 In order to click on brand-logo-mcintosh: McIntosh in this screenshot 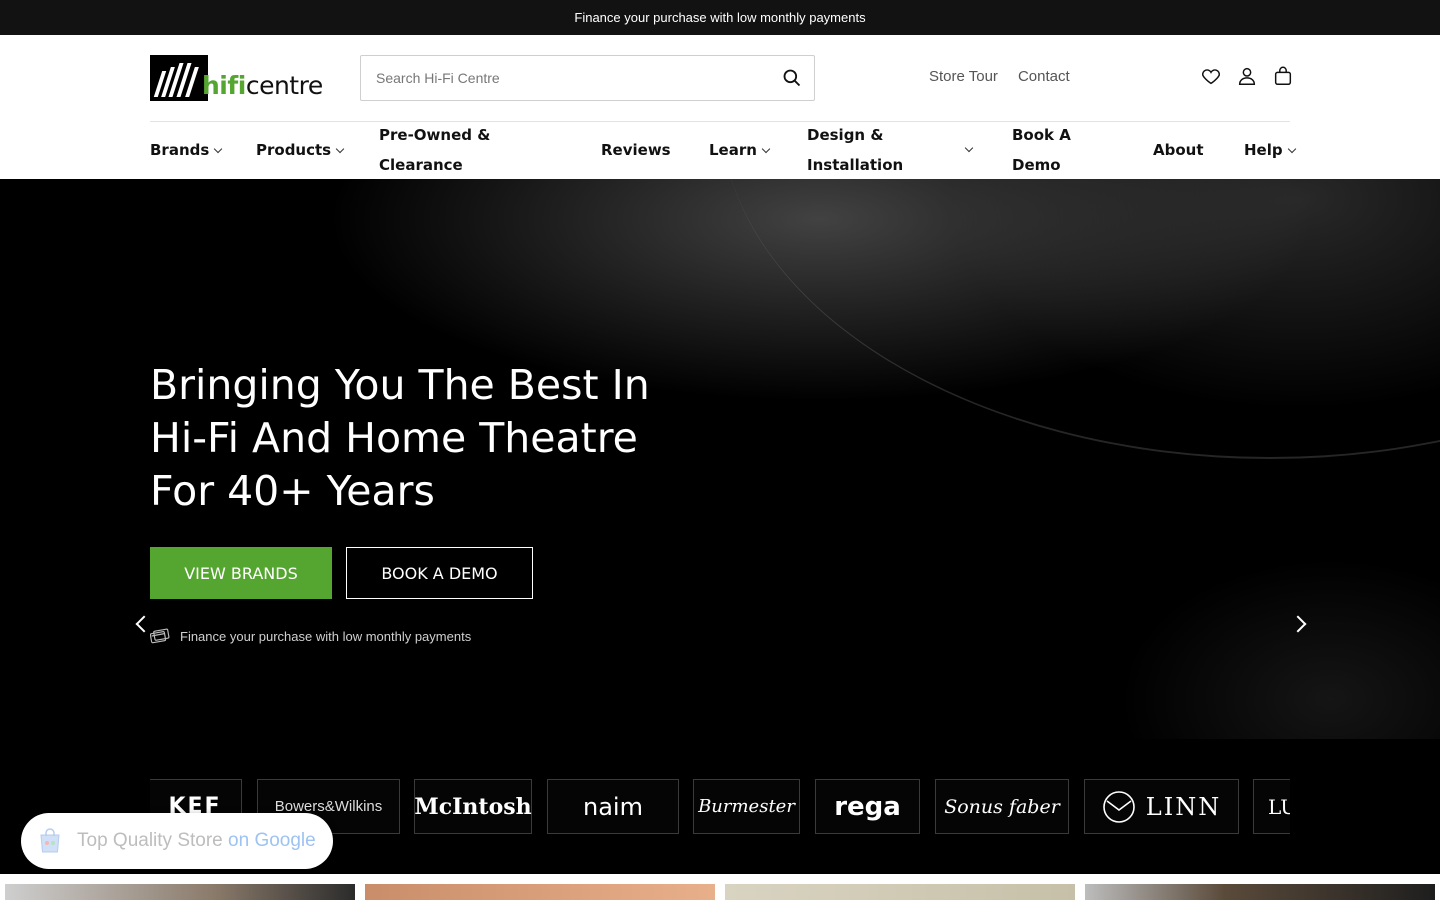, I will do `click(473, 806)`.